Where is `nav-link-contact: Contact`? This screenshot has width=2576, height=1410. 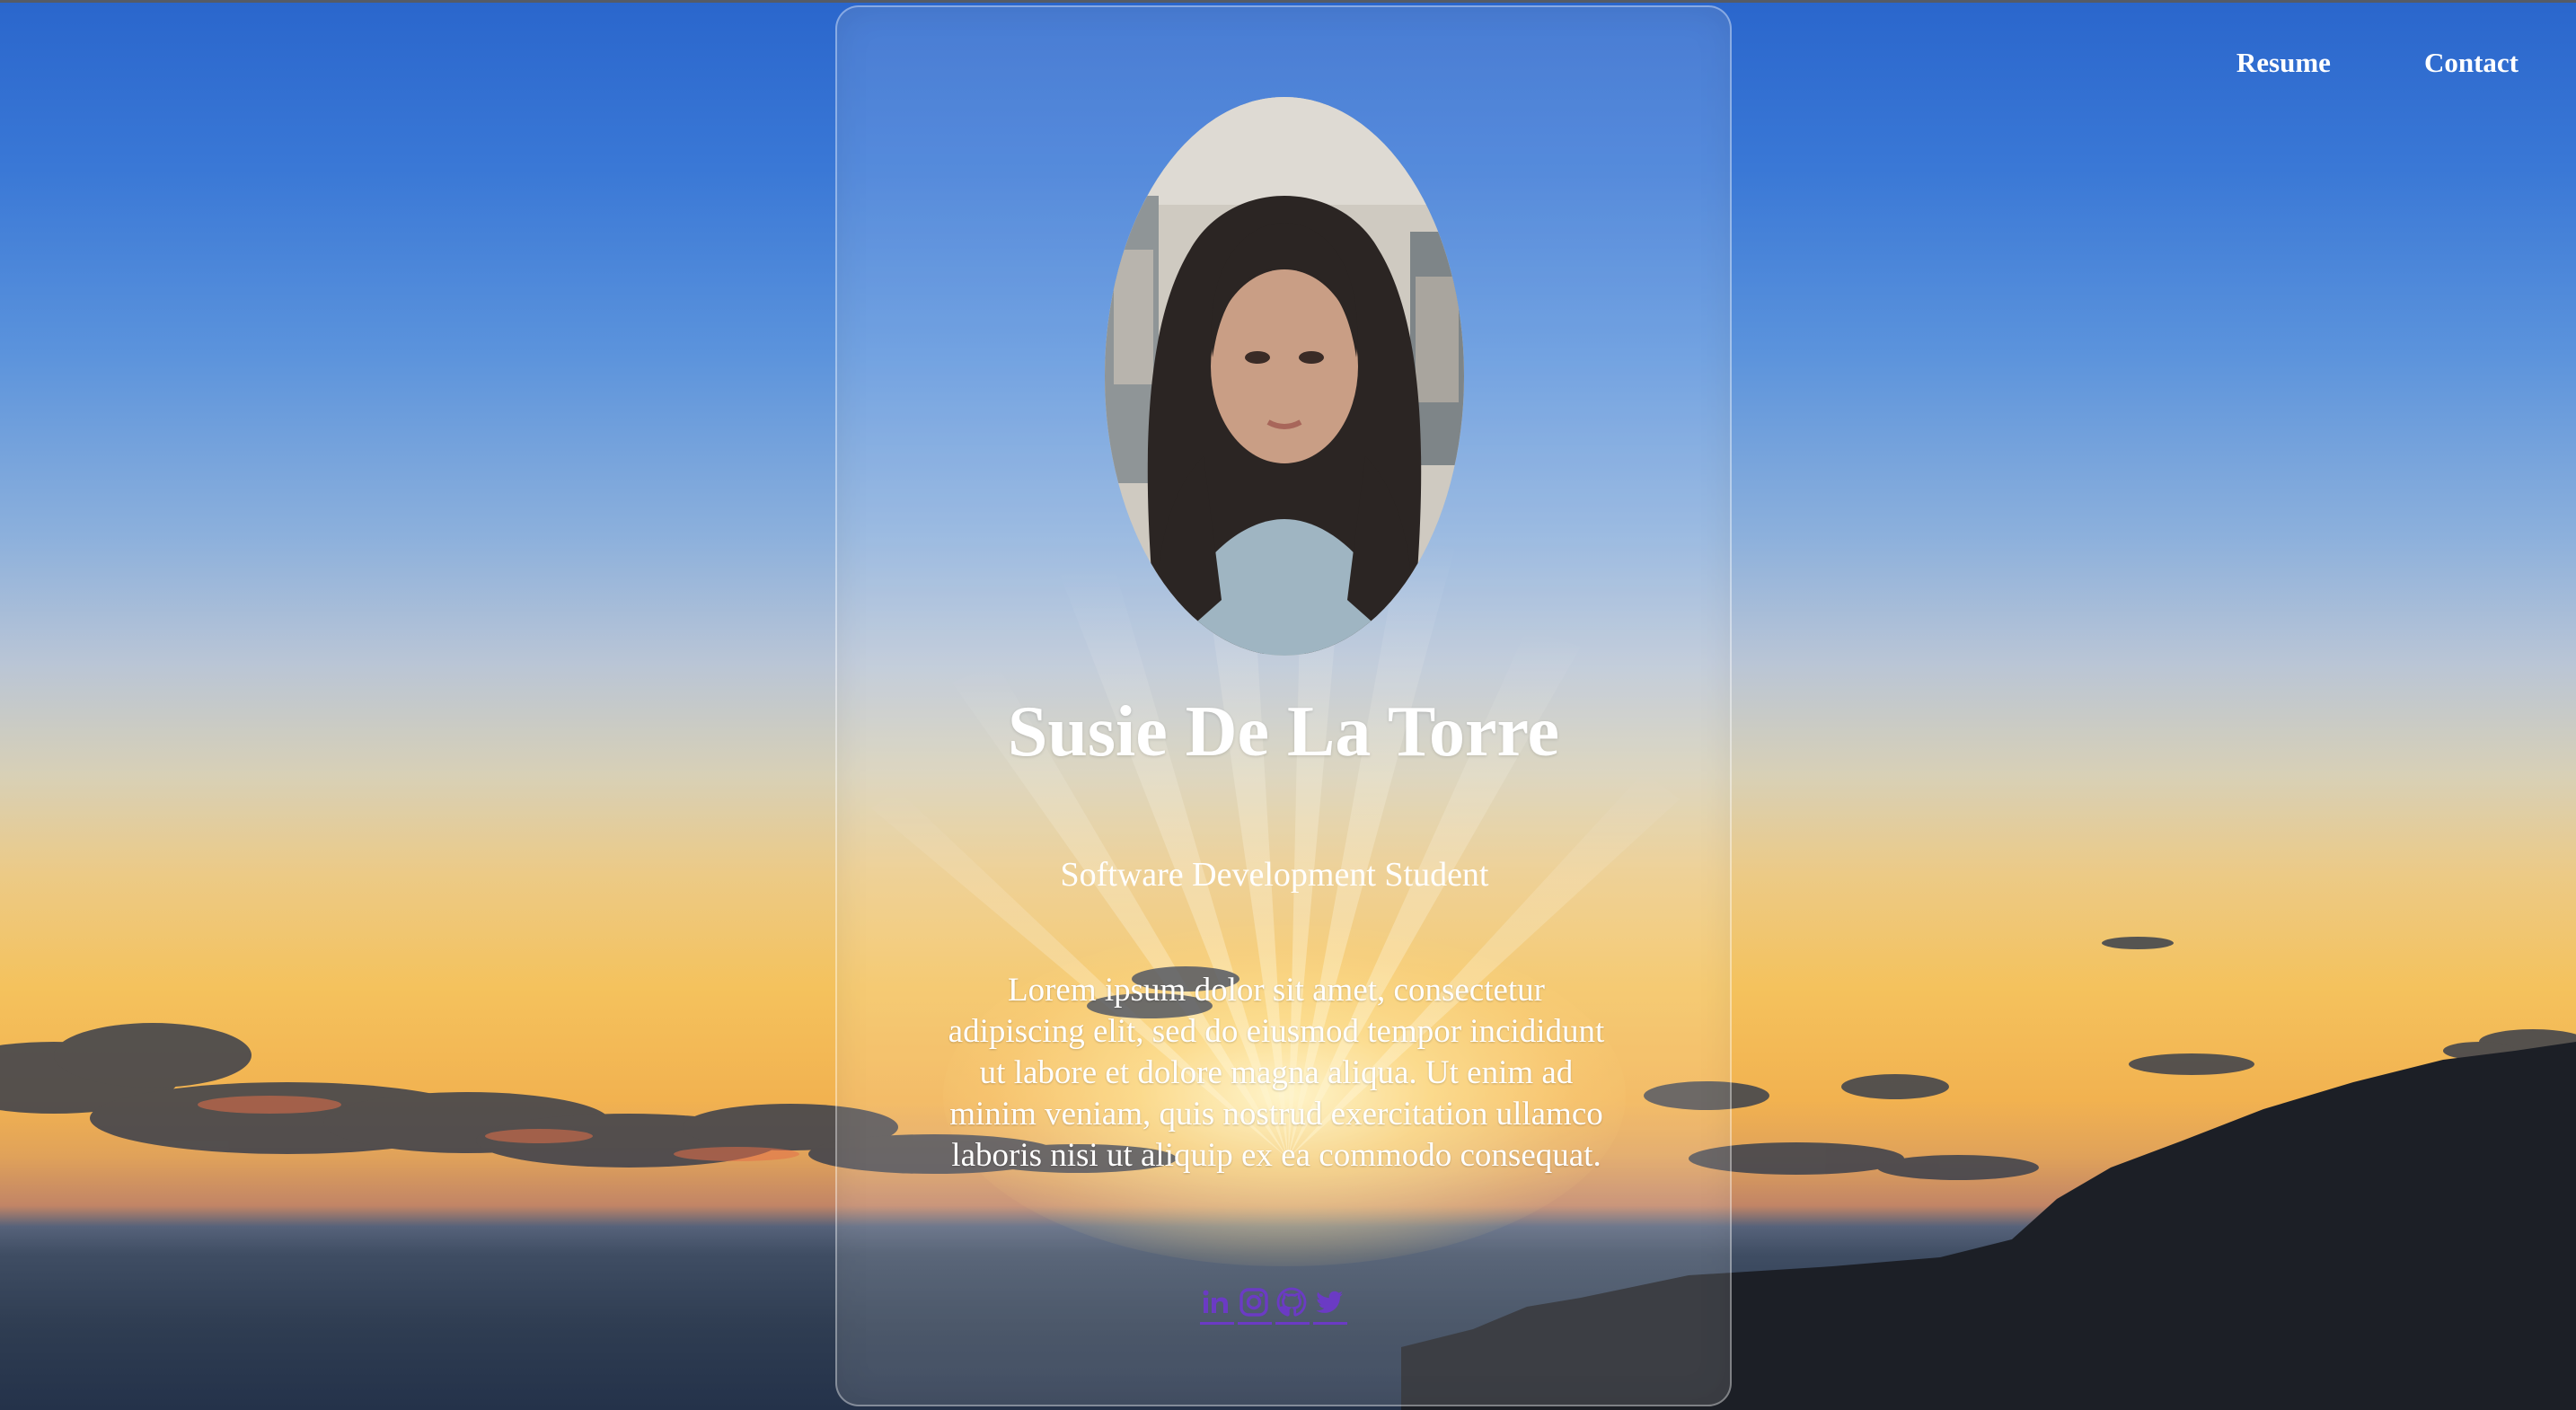 nav-link-contact: Contact is located at coordinates (2471, 63).